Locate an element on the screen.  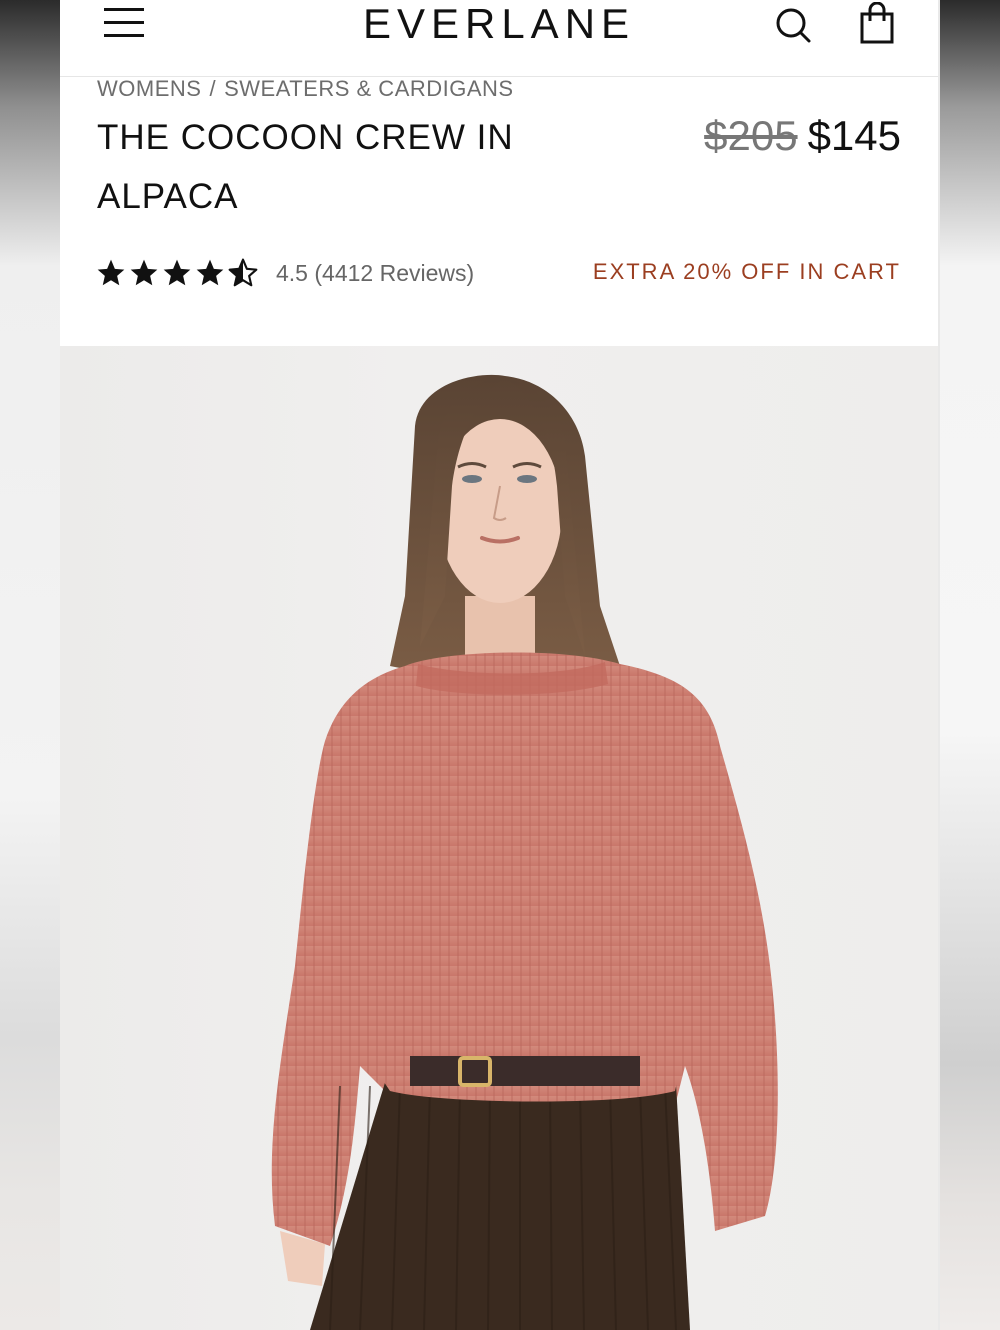
backdrop-right is located at coordinates (970, 665).